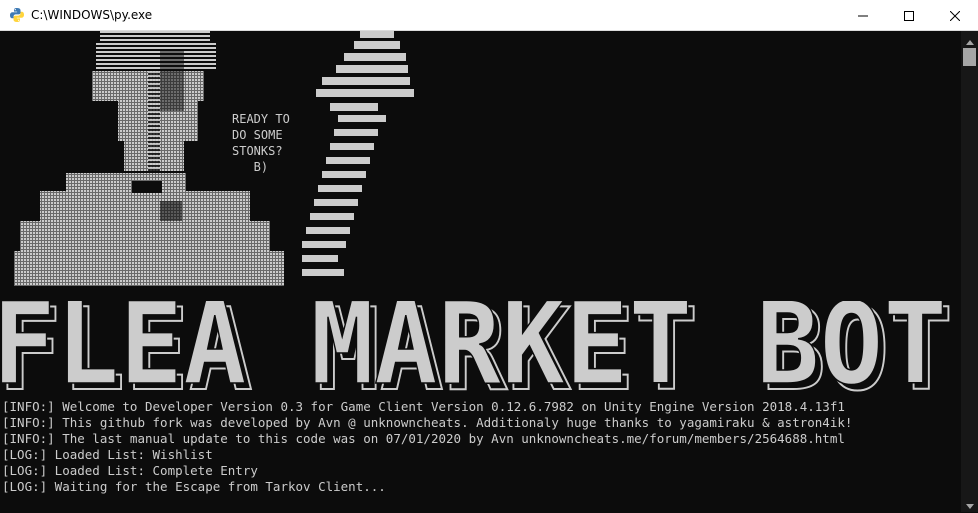  Describe the element at coordinates (489, 15) in the screenshot. I see `title-bar: C:\WINDOWS\py.exe` at that location.